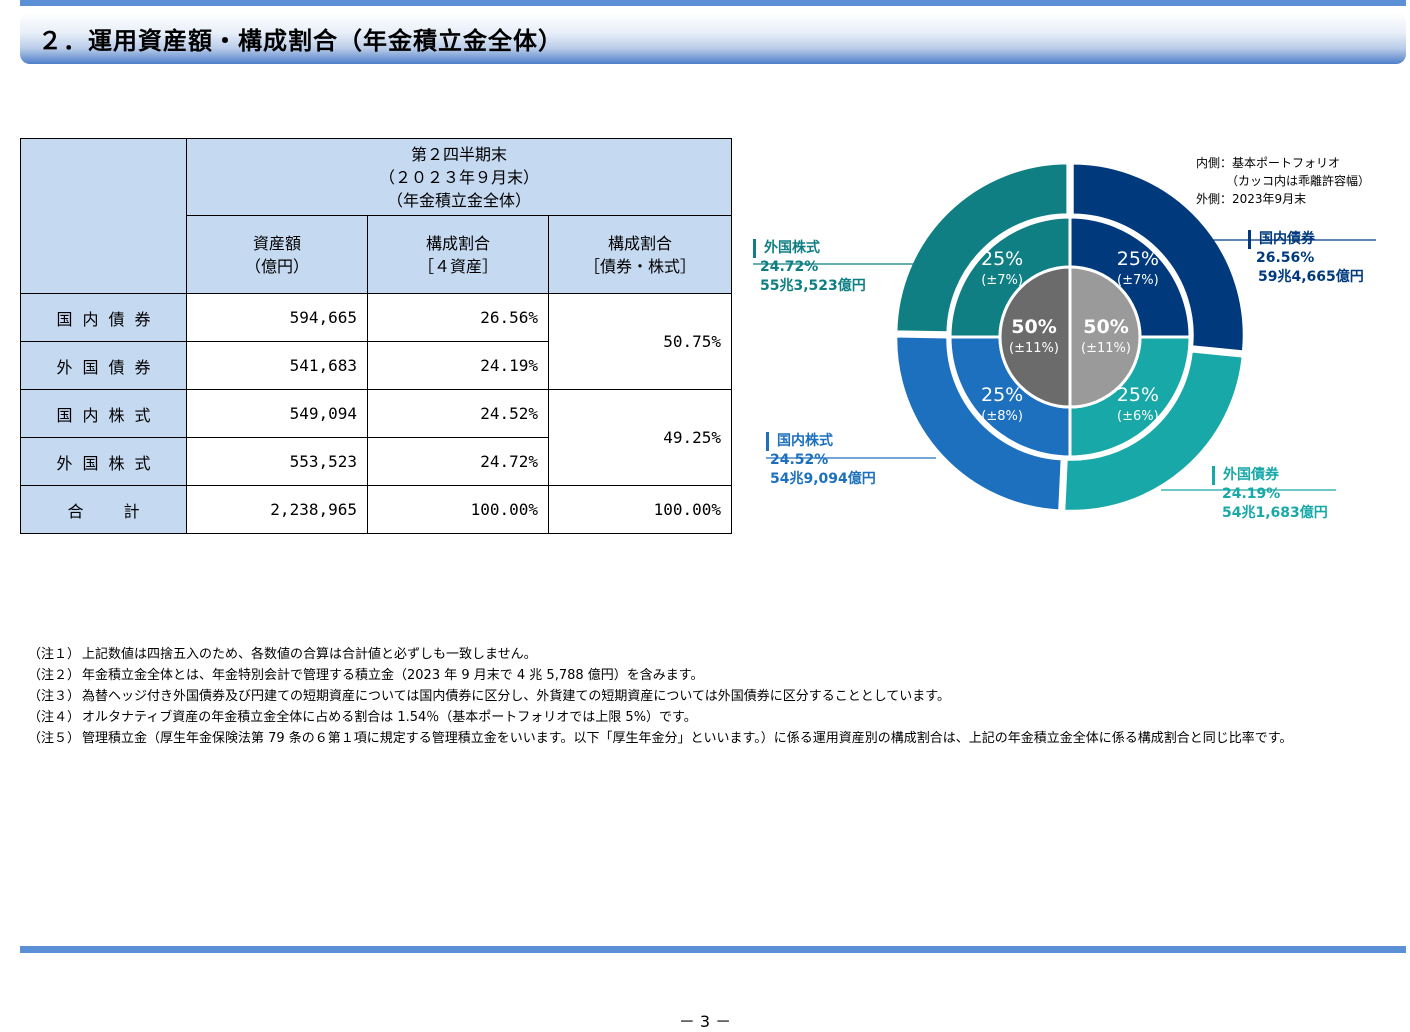  Describe the element at coordinates (277, 254) in the screenshot. I see `col-header-amount: 資産額 （億円）` at that location.